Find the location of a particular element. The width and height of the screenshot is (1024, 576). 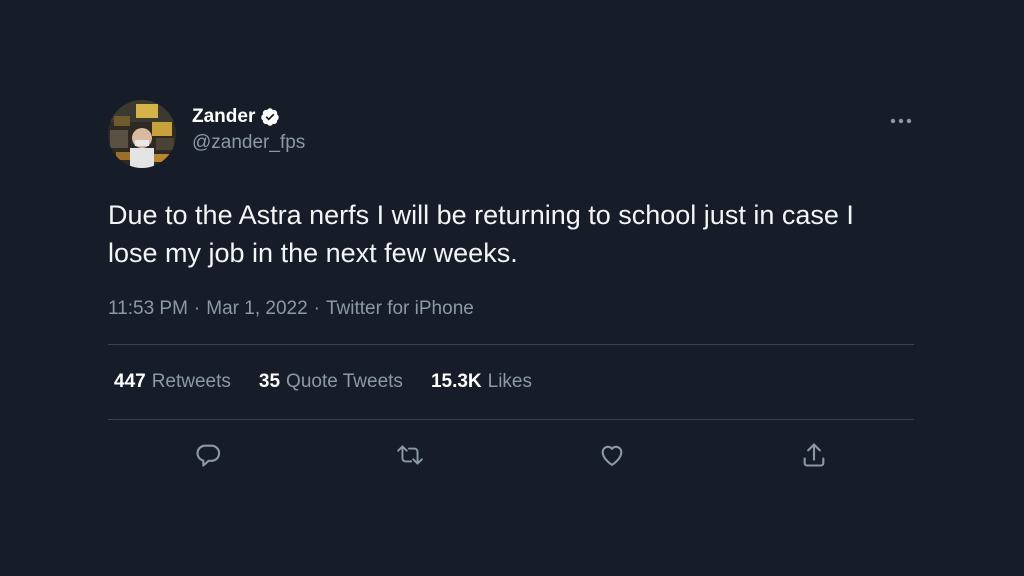

retweet-button is located at coordinates (410, 455).